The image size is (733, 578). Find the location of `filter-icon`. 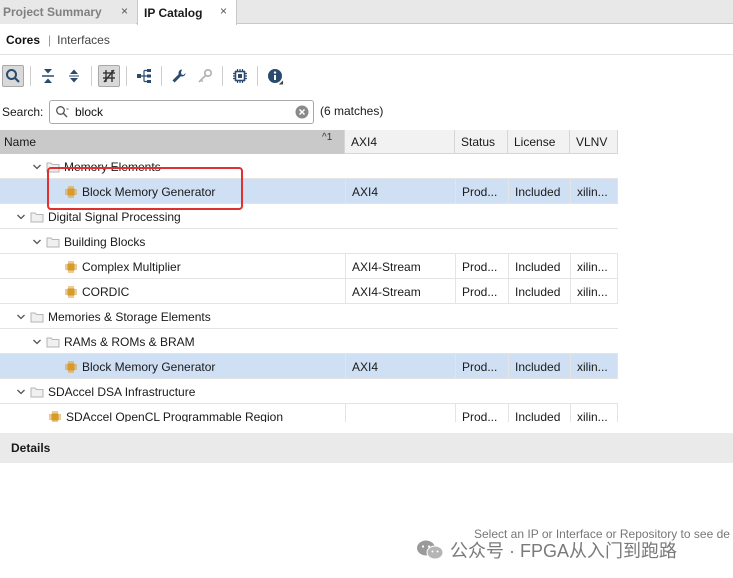

filter-icon is located at coordinates (109, 76).